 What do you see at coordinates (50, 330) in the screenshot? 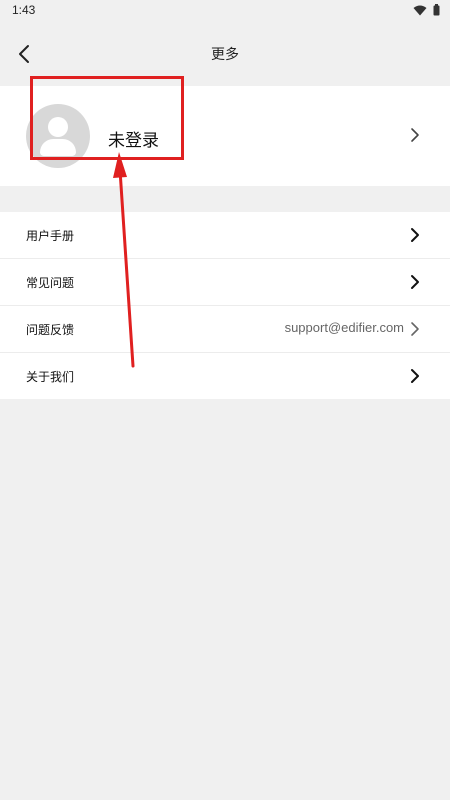
I see `menu-item-label: 问题反馈` at bounding box center [50, 330].